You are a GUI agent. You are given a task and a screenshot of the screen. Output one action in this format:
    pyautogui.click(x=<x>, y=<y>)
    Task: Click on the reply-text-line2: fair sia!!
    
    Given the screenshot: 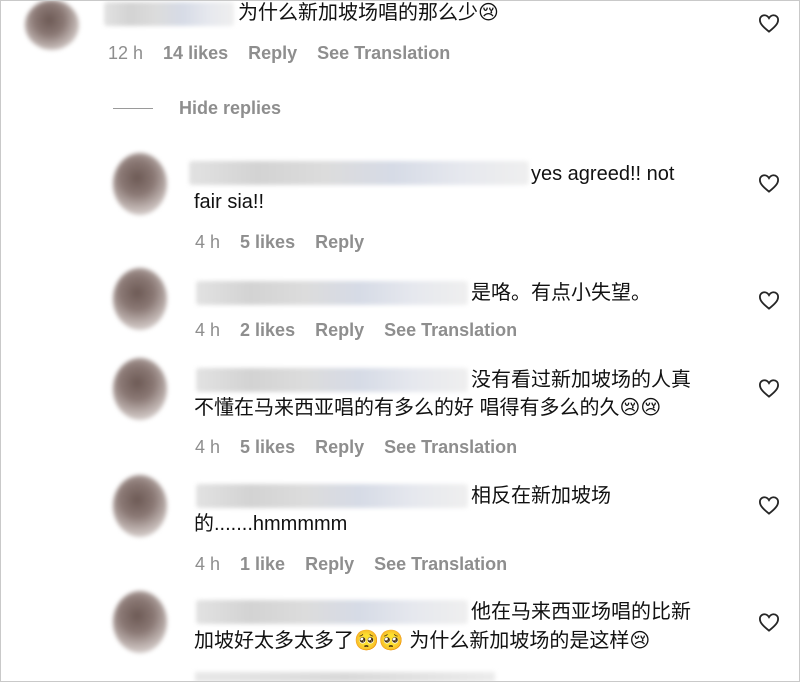 What is the action you would take?
    pyautogui.click(x=229, y=202)
    